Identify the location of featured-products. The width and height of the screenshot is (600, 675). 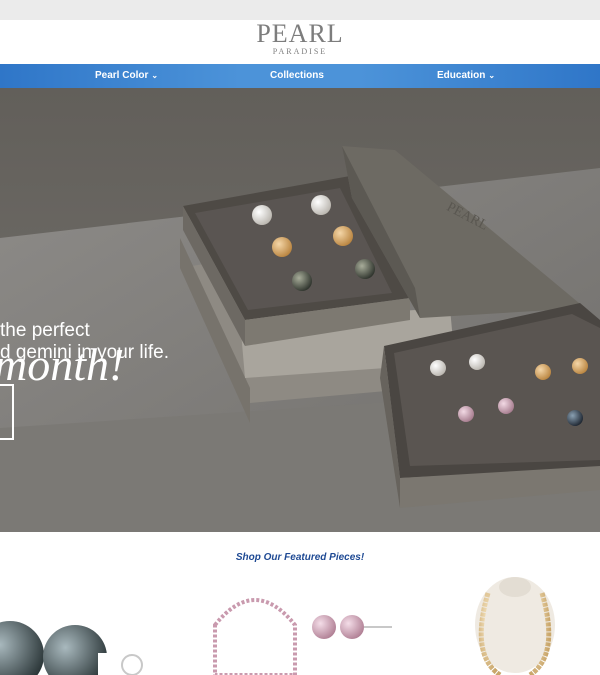
(300, 625).